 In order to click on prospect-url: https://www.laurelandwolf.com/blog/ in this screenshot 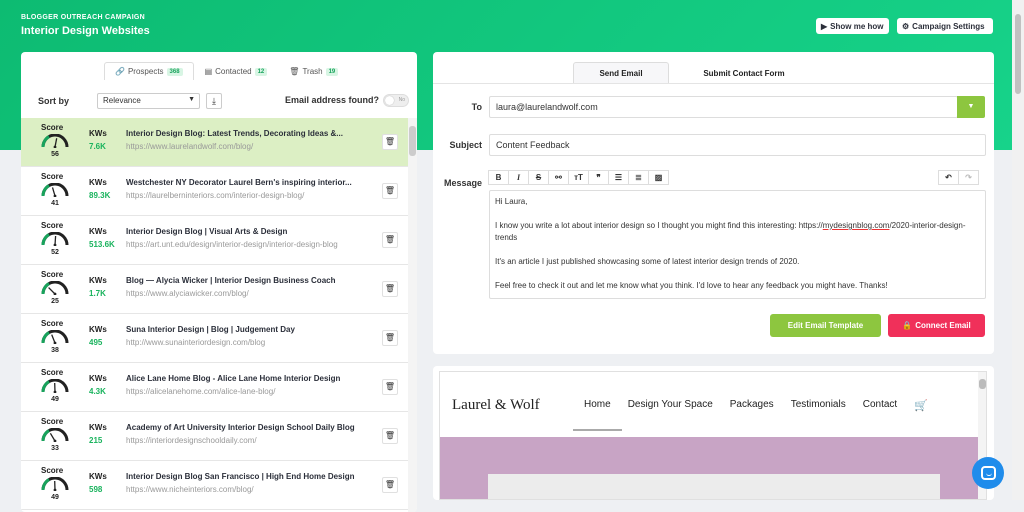, I will do `click(251, 146)`.